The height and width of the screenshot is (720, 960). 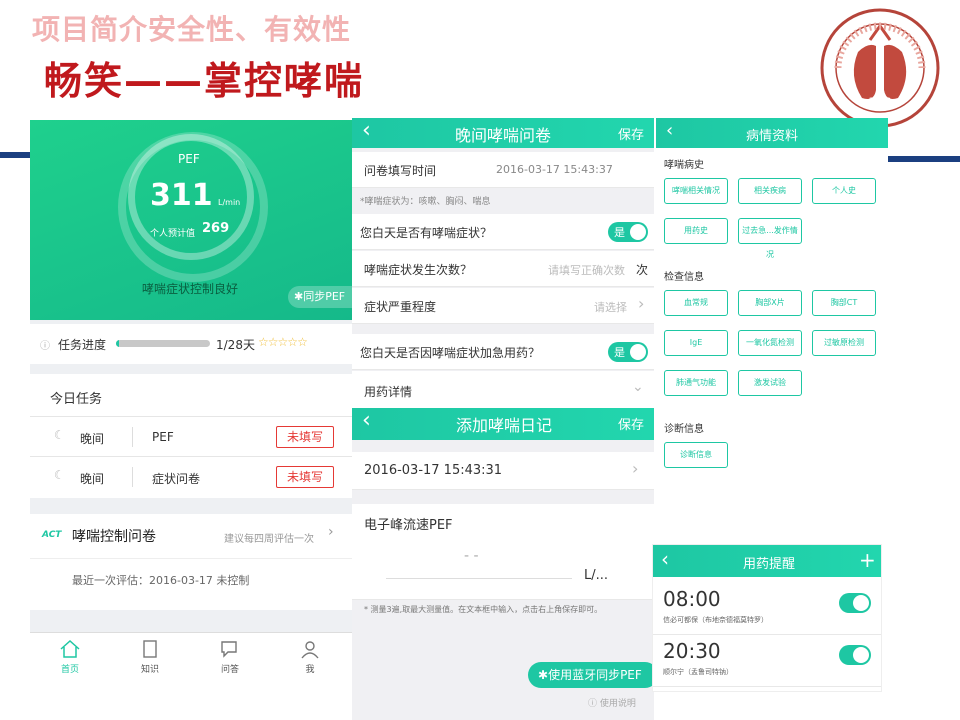 I want to click on slide-title: 畅笑——掌控哮喘, so click(x=204, y=81).